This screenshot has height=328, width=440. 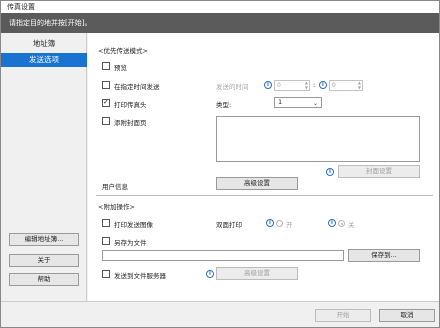 I want to click on window-title: 传真设置, so click(x=21, y=7).